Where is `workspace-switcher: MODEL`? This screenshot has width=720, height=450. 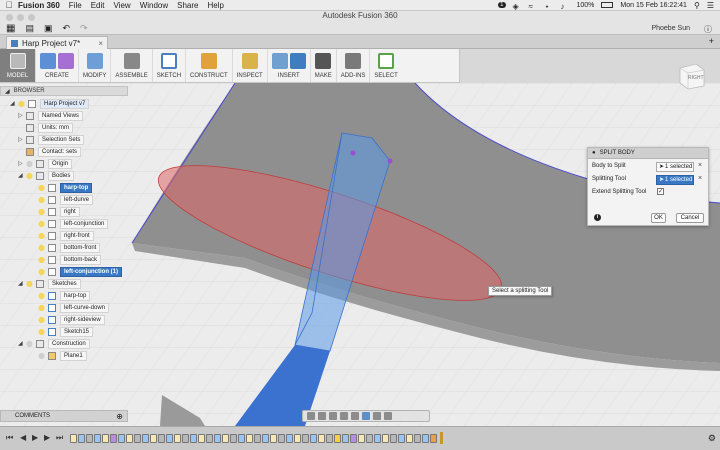 workspace-switcher: MODEL is located at coordinates (18, 65).